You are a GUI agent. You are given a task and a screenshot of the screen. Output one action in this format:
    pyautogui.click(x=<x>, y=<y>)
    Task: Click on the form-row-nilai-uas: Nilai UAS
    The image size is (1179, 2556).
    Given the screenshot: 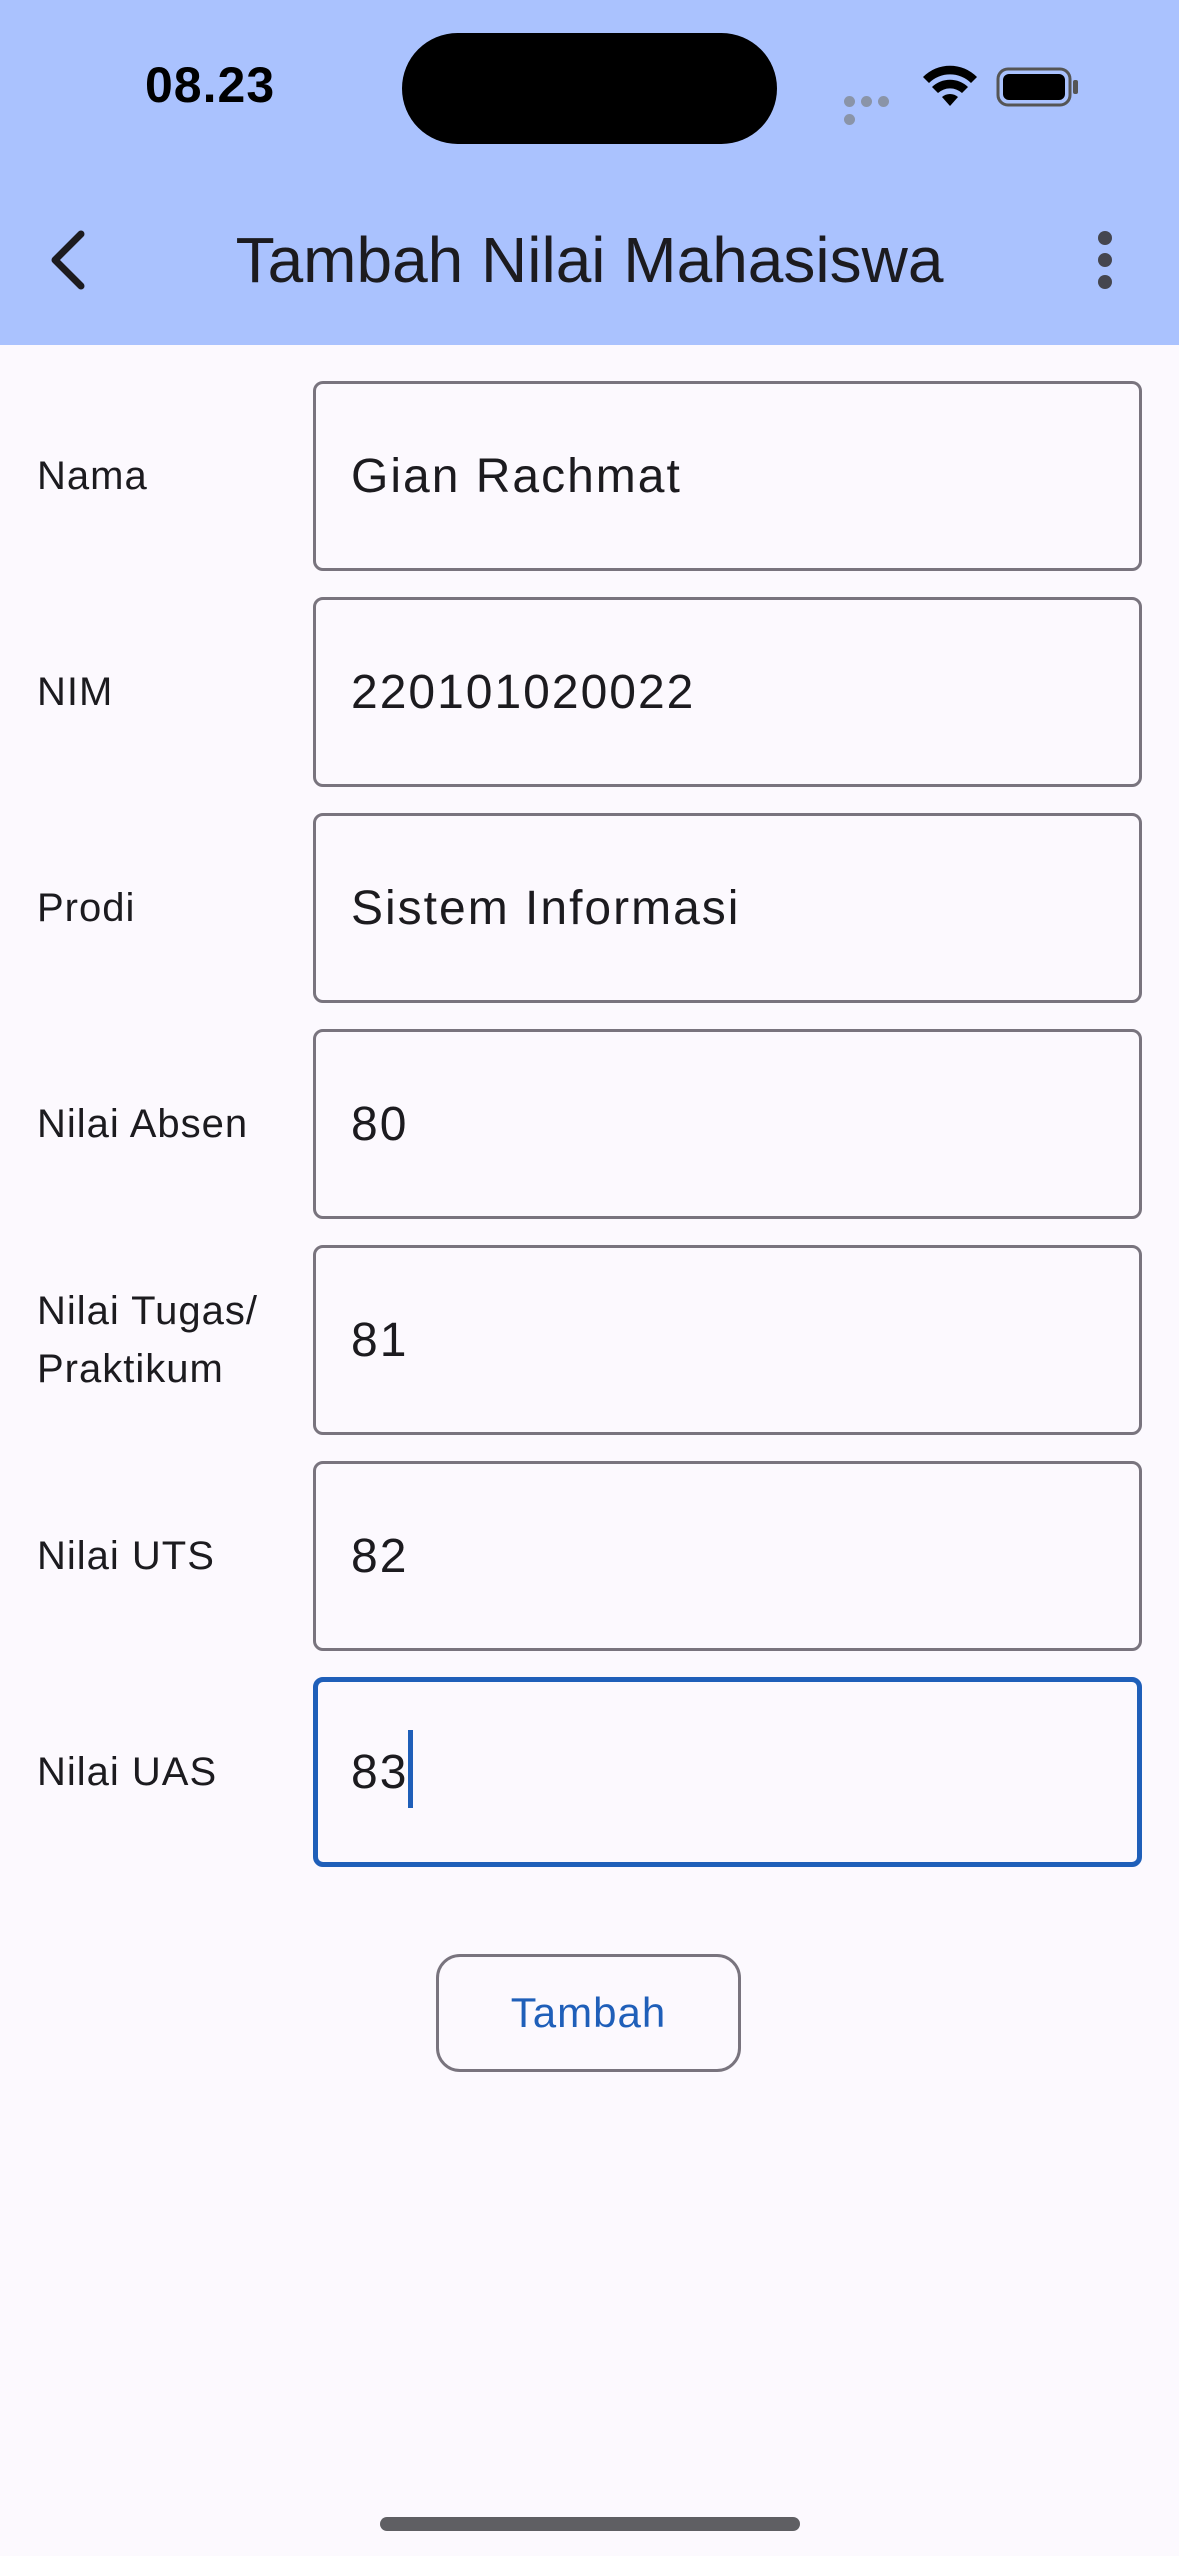 What is the action you would take?
    pyautogui.click(x=589, y=1772)
    